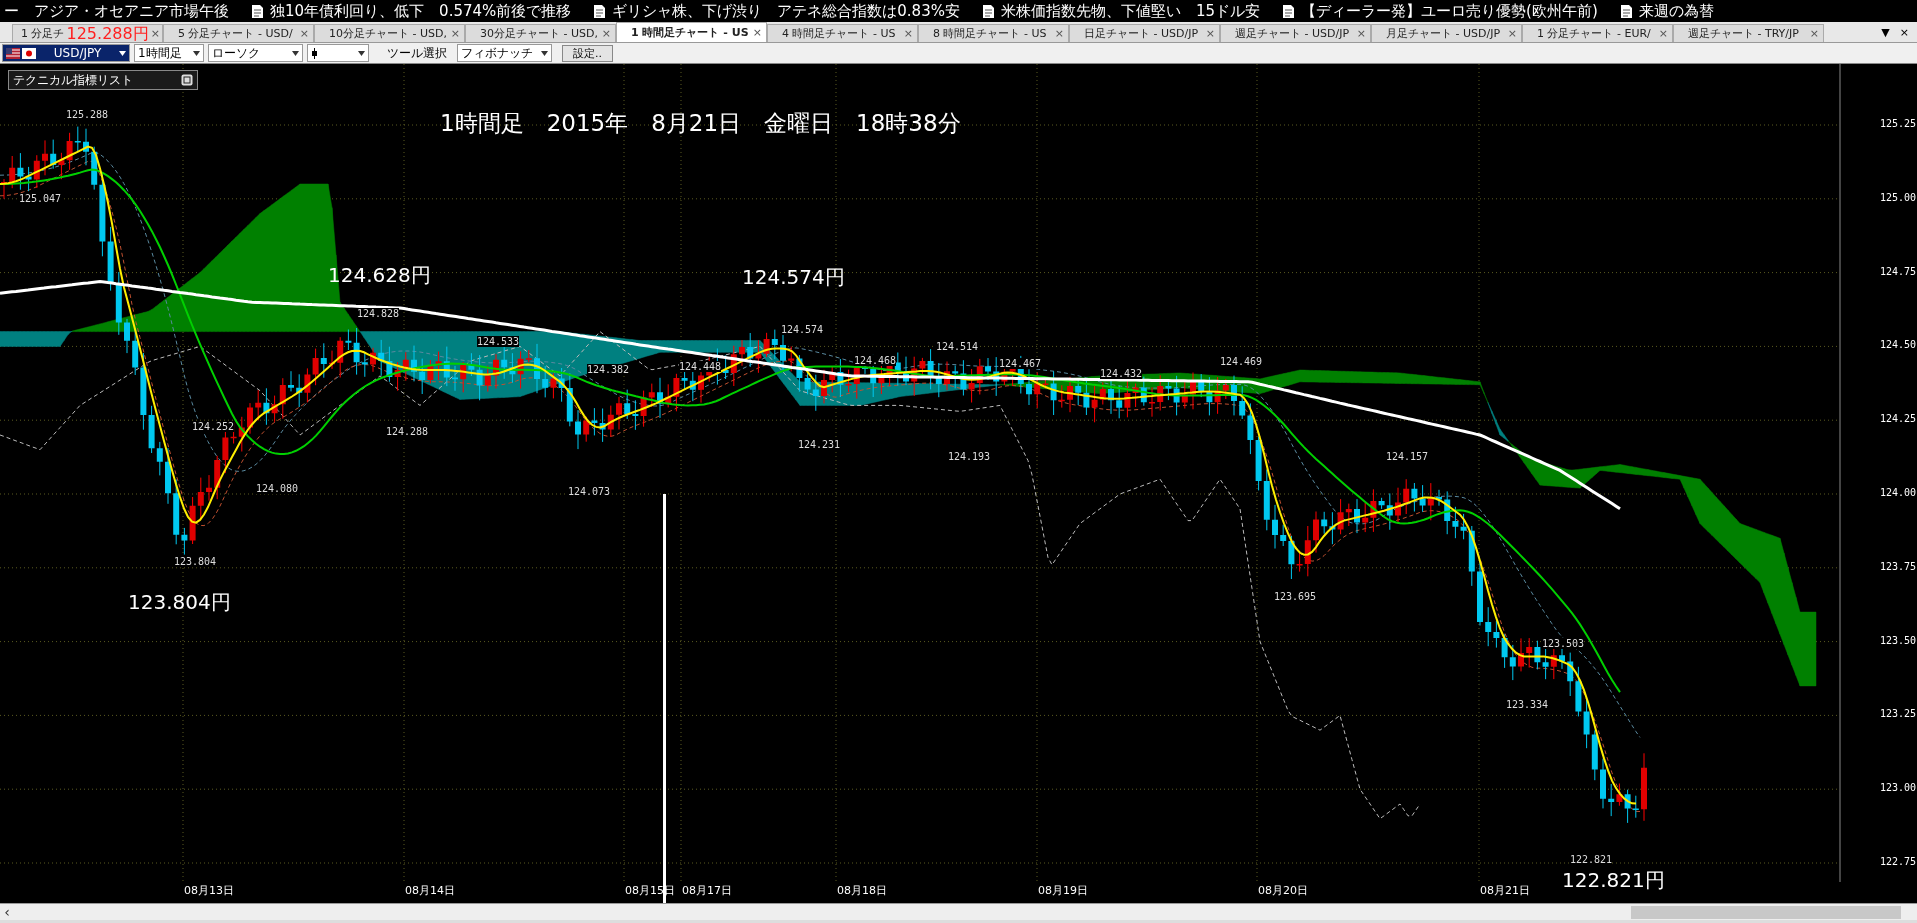 This screenshot has width=1917, height=923. I want to click on restore-icon, so click(187, 80).